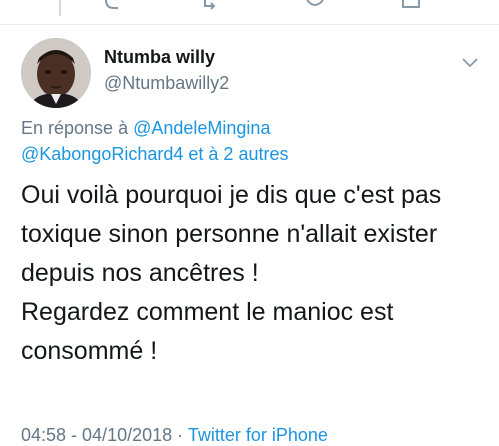 The image size is (499, 446). Describe the element at coordinates (75, 128) in the screenshot. I see `reply-prefix: En réponse à` at that location.